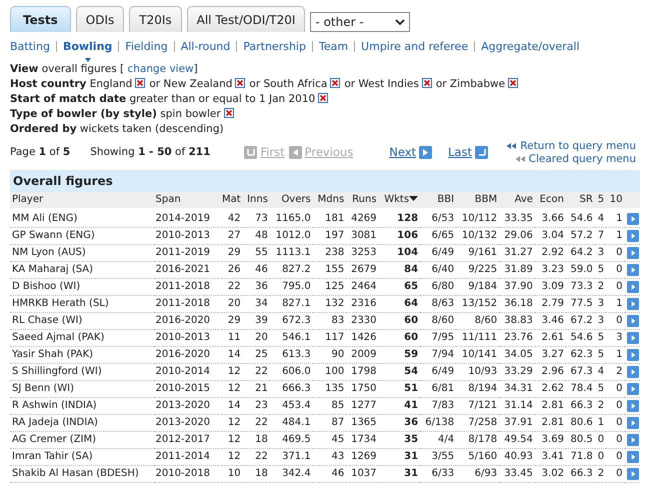 The image size is (652, 485). I want to click on table-cell: 7/258, so click(478, 422).